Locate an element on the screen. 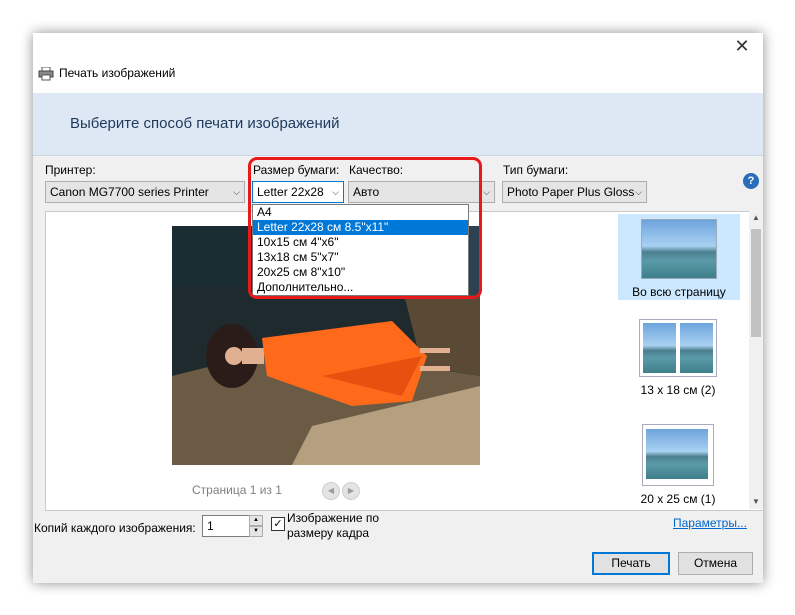 This screenshot has height=615, width=795. title-bar: ✕ Печать изображений is located at coordinates (398, 63).